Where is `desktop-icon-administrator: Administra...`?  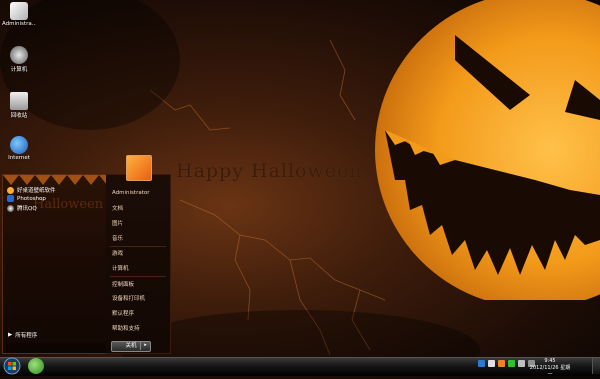 desktop-icon-administrator: Administra... is located at coordinates (19, 14).